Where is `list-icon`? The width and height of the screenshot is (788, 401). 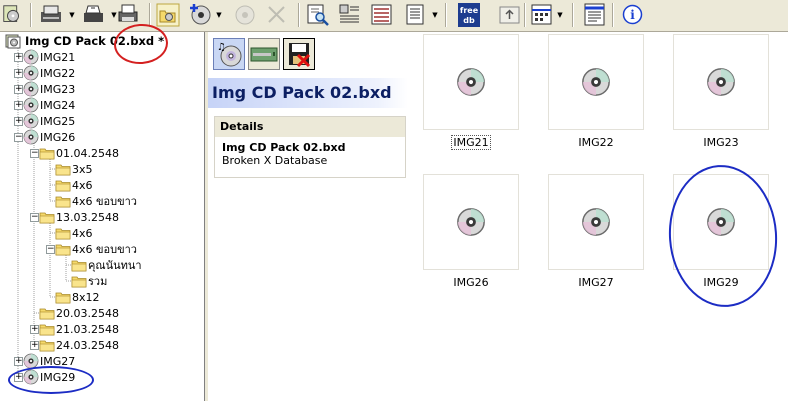
list-icon is located at coordinates (381, 14).